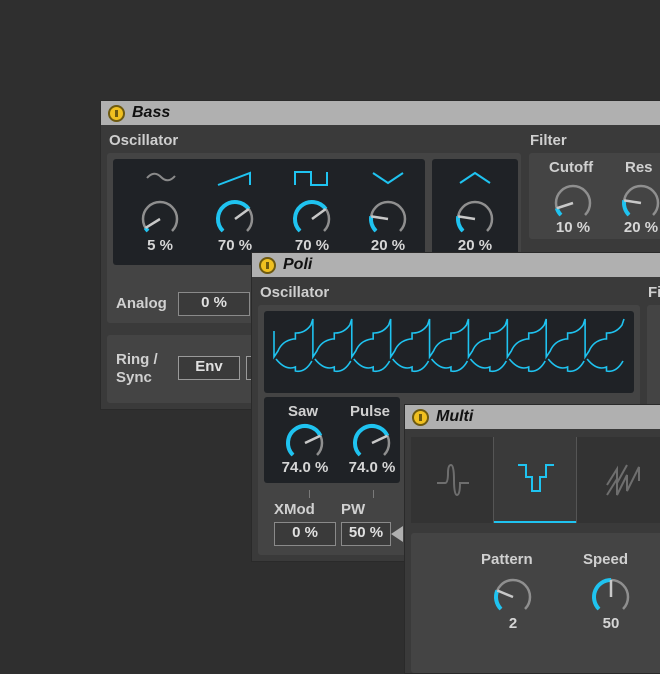 The height and width of the screenshot is (674, 660). Describe the element at coordinates (571, 167) in the screenshot. I see `cutoff-label: Cutoff` at that location.